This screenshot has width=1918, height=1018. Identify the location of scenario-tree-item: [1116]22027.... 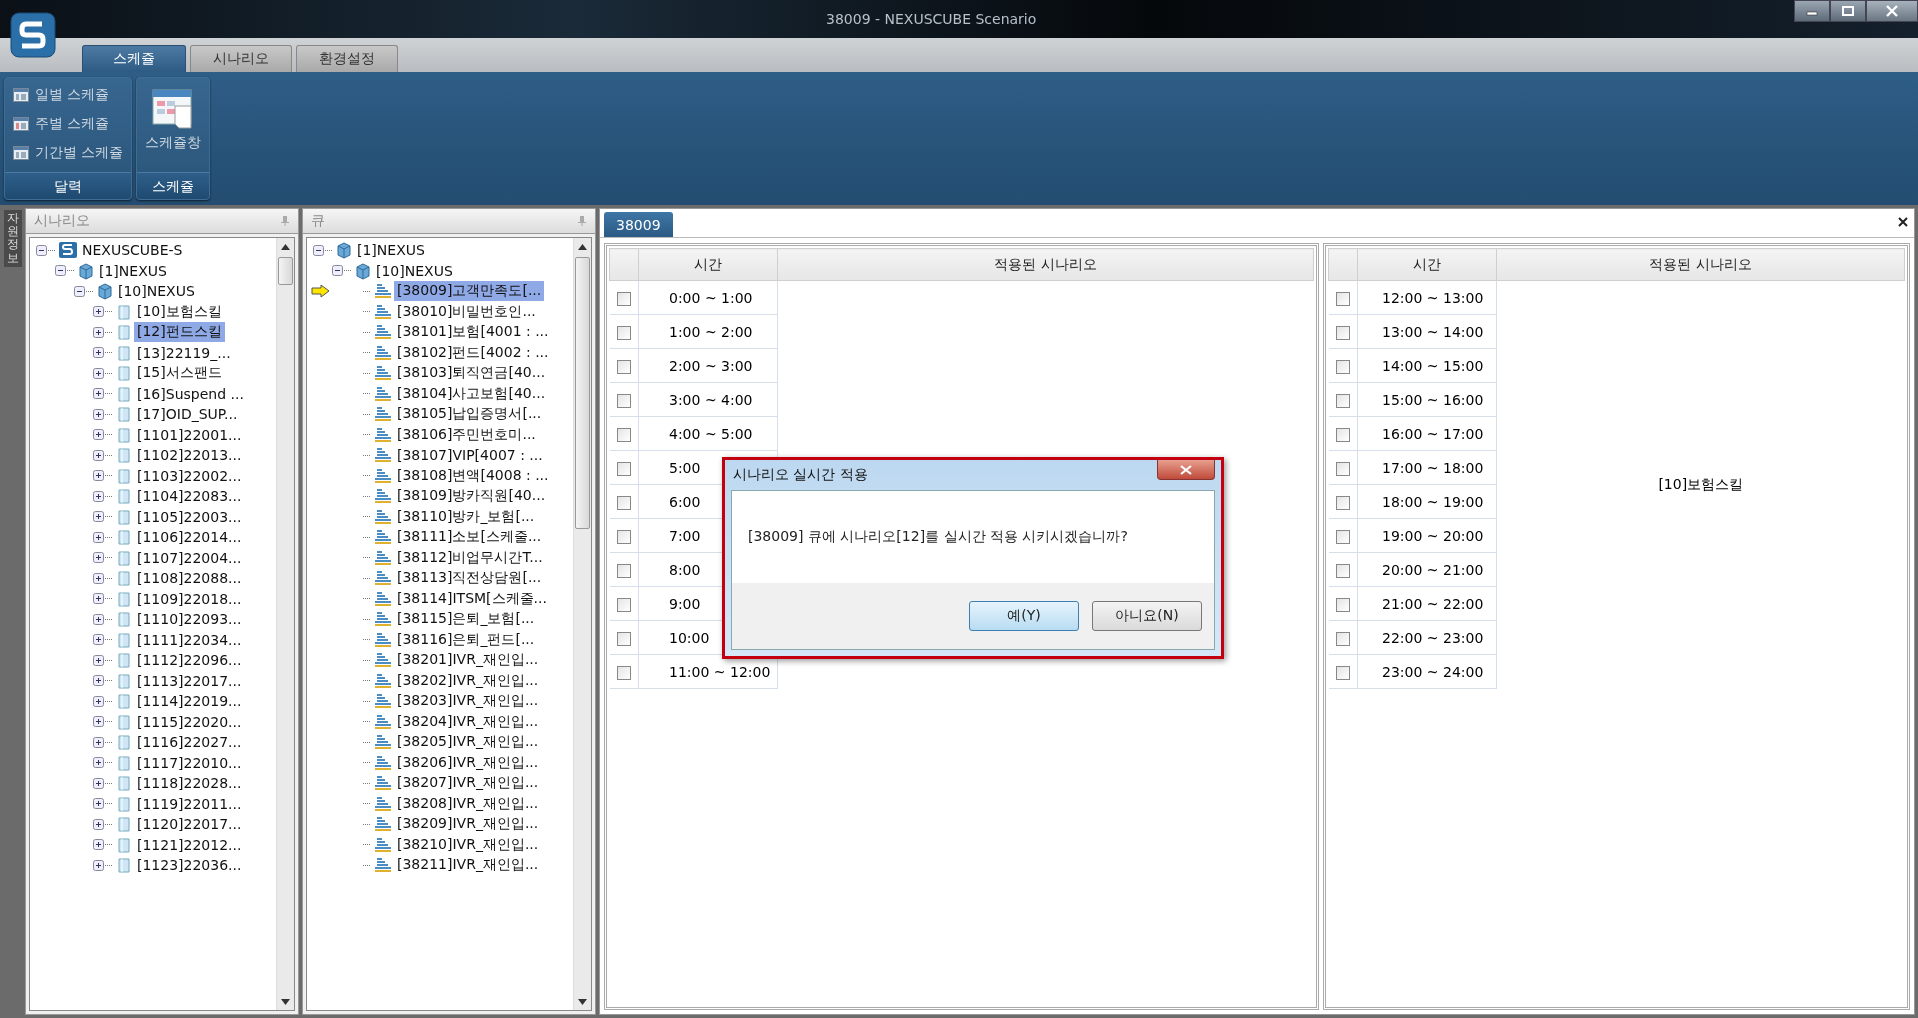
(189, 742).